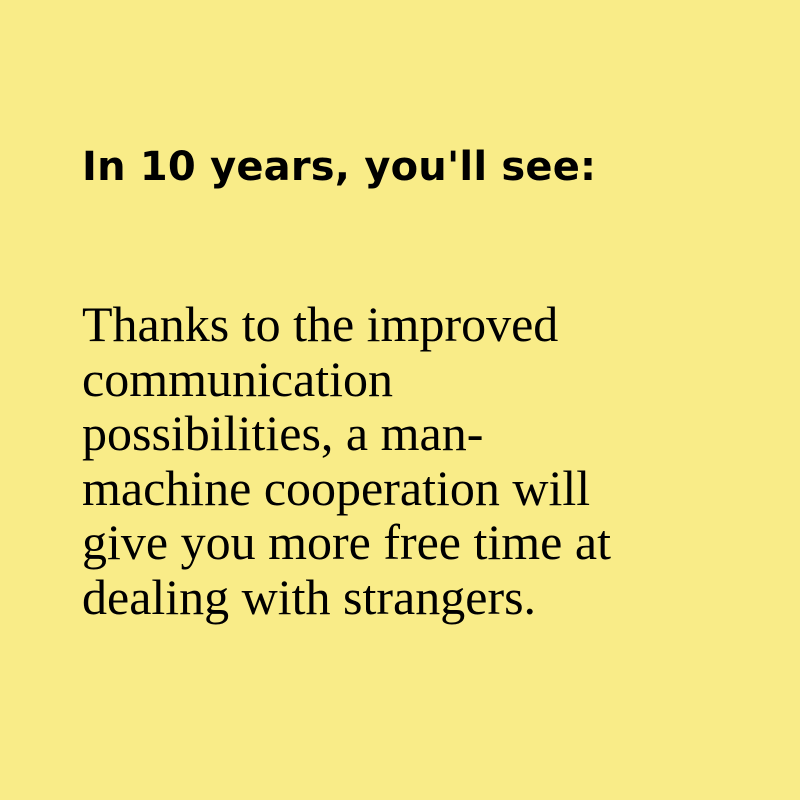 This screenshot has height=800, width=800. Describe the element at coordinates (309, 596) in the screenshot. I see `body-line: dealing with strangers.` at that location.